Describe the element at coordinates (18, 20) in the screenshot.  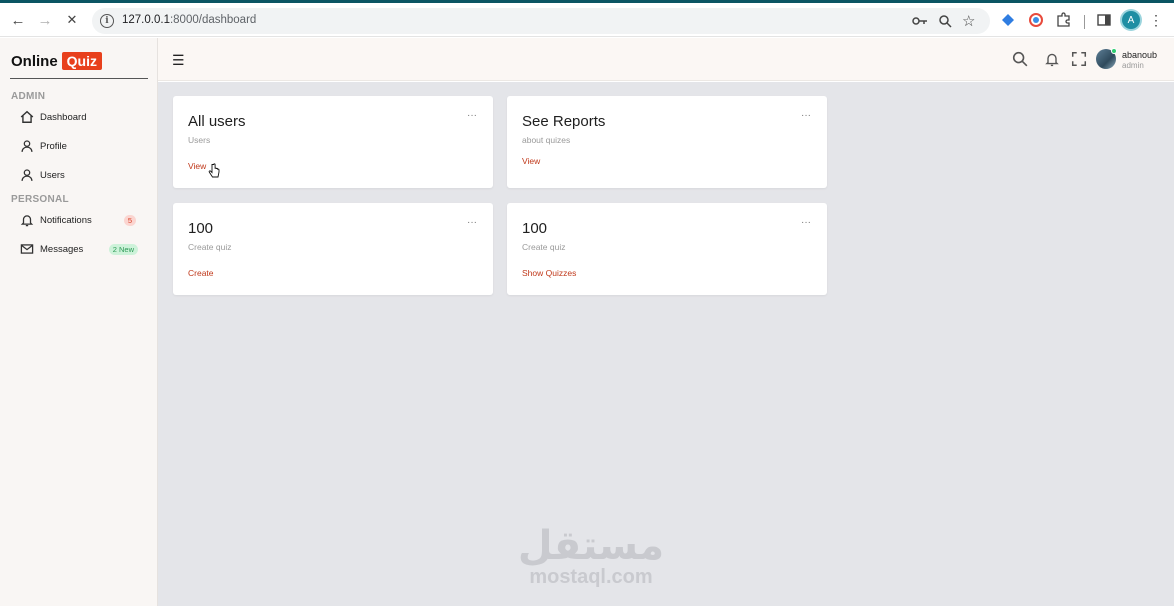
I see `back-icon: ←` at that location.